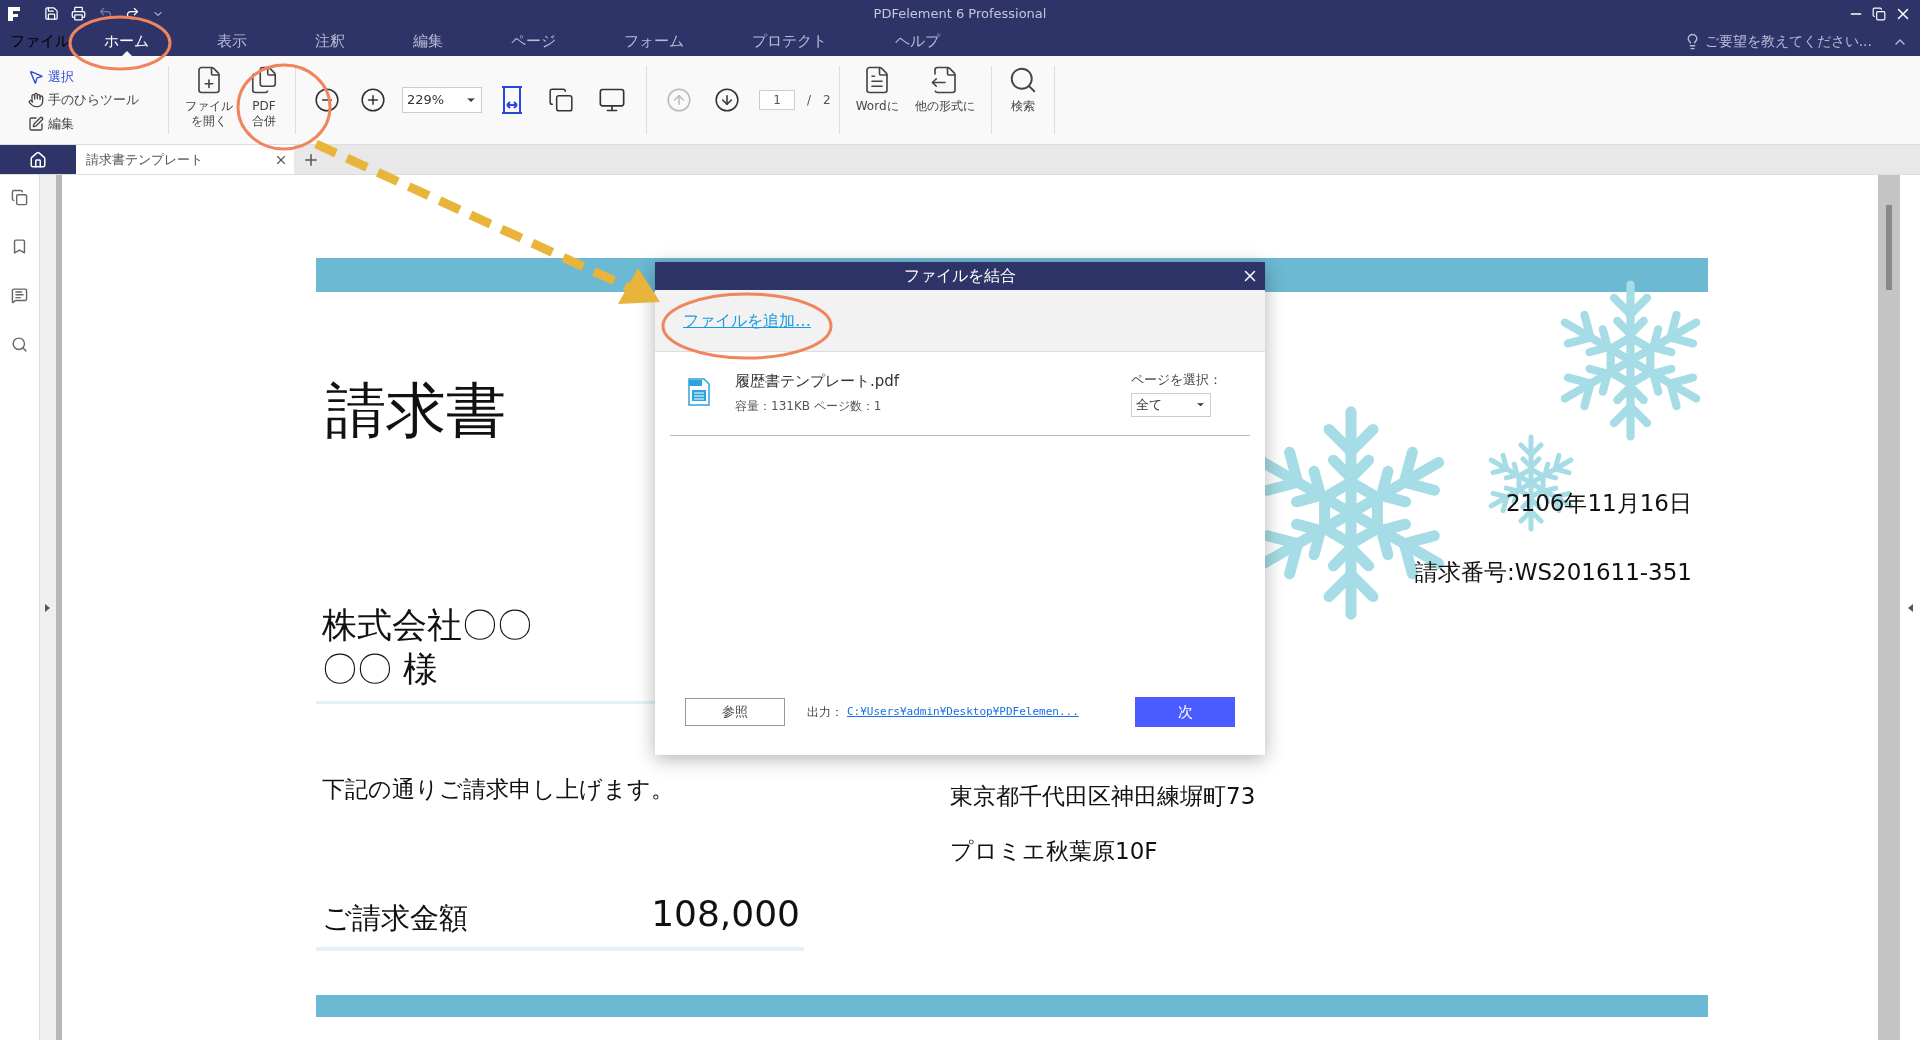 This screenshot has height=1040, width=1920. What do you see at coordinates (877, 100) in the screenshot?
I see `ribbon-button: Wordに` at bounding box center [877, 100].